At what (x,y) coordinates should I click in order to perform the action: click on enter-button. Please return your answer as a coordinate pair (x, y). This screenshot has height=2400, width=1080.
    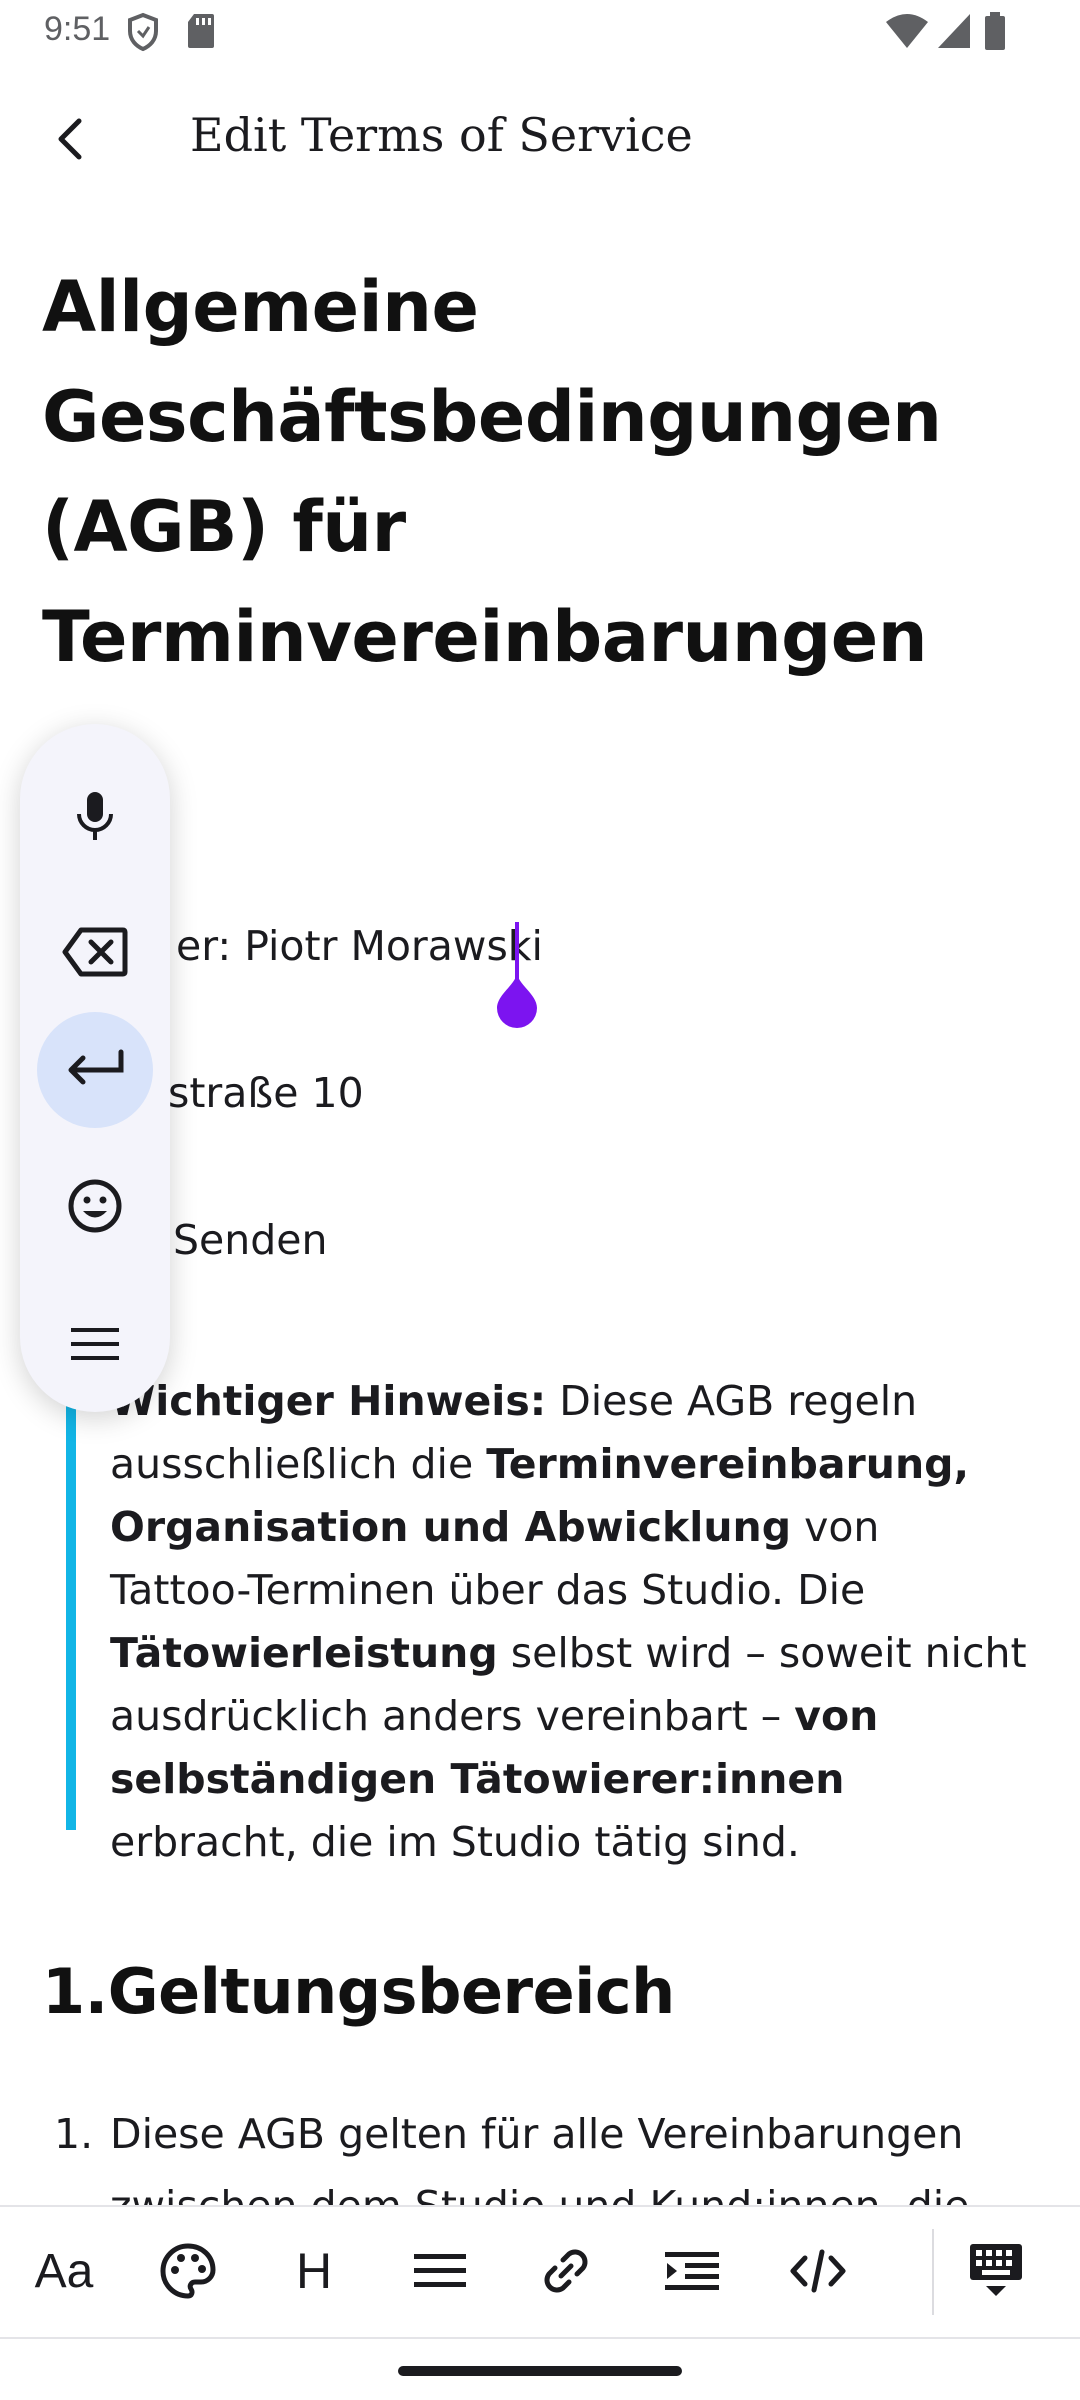
    Looking at the image, I should click on (95, 1070).